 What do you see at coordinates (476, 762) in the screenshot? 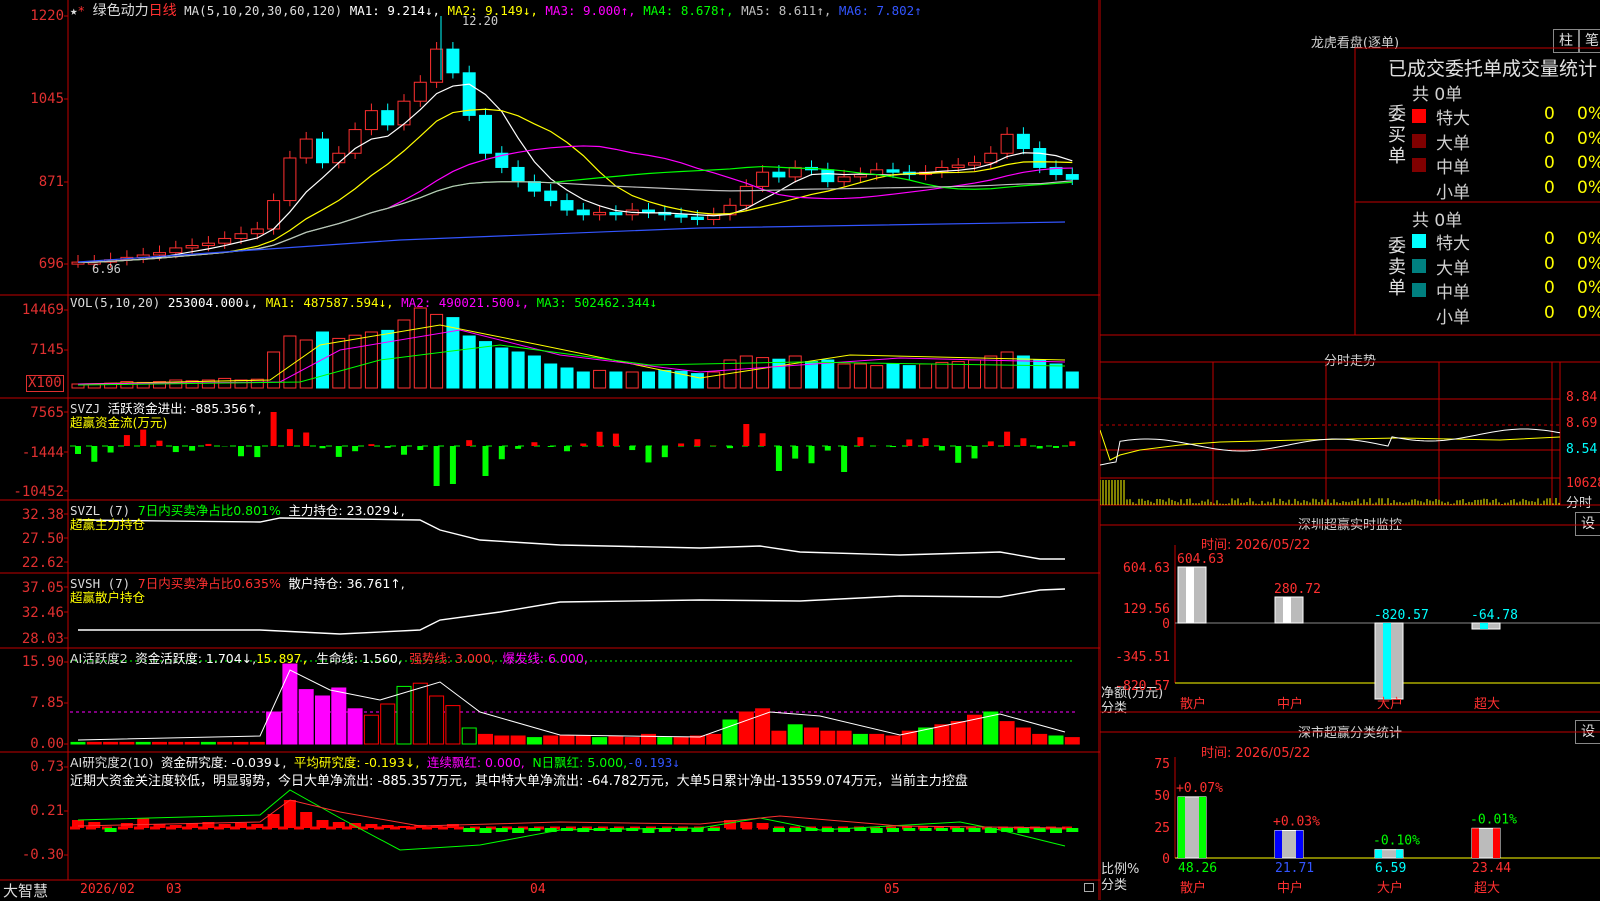
I see `ai-research-value3: 连续飘红: 0.000,` at bounding box center [476, 762].